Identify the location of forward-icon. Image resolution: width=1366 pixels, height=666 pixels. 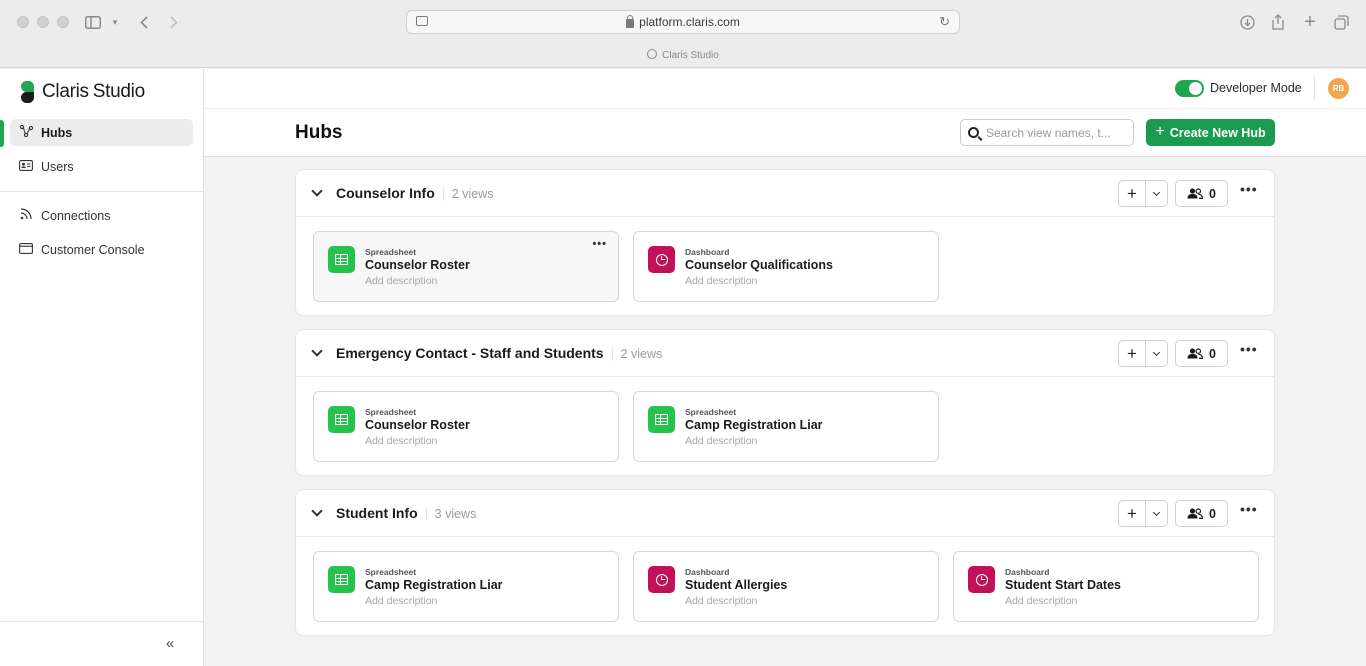
(174, 22).